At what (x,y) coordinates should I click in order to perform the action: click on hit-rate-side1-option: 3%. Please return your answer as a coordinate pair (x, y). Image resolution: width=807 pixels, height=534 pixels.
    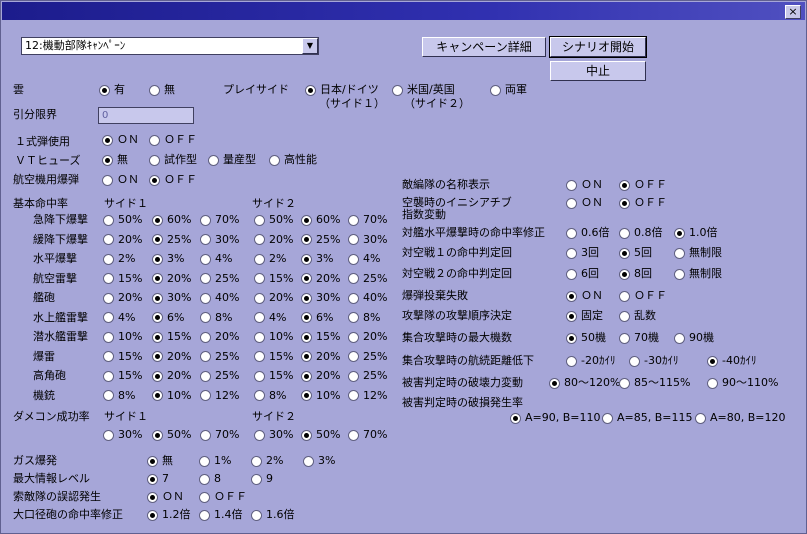
    Looking at the image, I should click on (168, 259).